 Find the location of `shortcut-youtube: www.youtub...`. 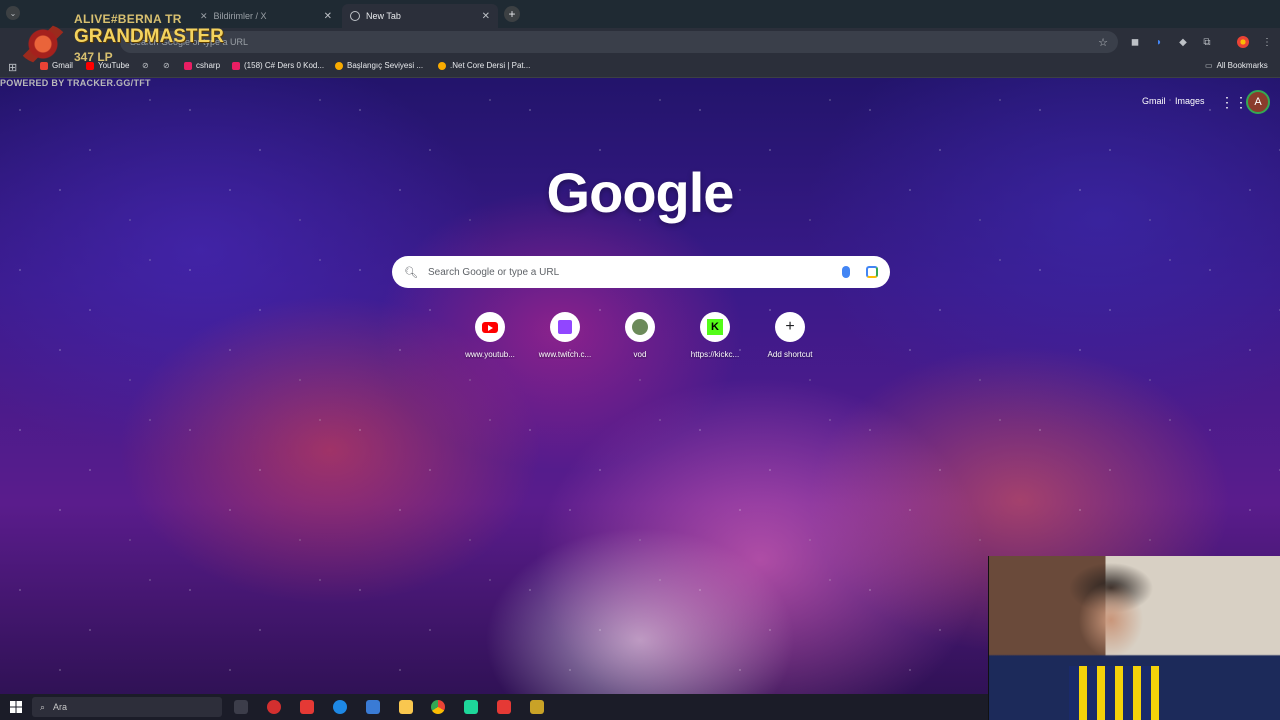

shortcut-youtube: www.youtub... is located at coordinates (490, 335).